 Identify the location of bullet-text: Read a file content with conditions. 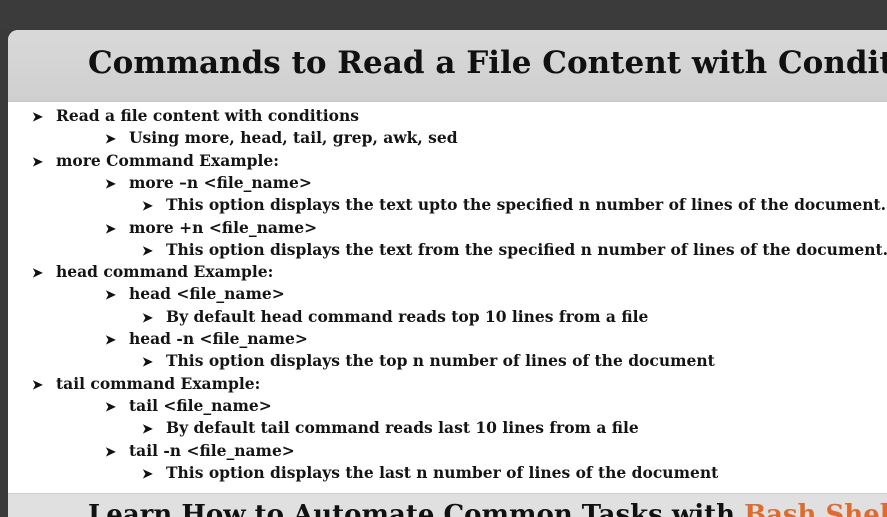
(207, 115).